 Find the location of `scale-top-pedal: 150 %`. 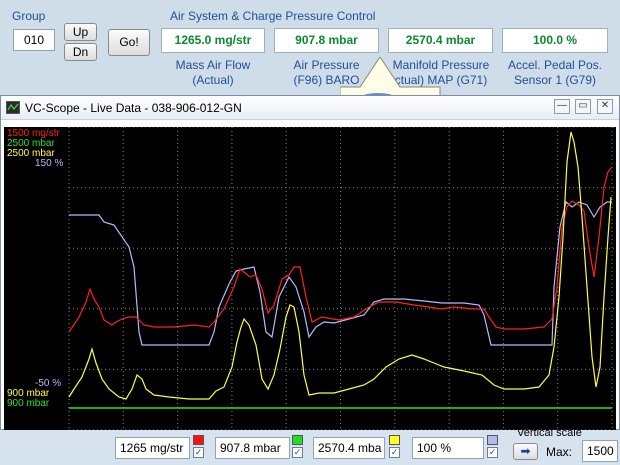

scale-top-pedal: 150 % is located at coordinates (49, 163).